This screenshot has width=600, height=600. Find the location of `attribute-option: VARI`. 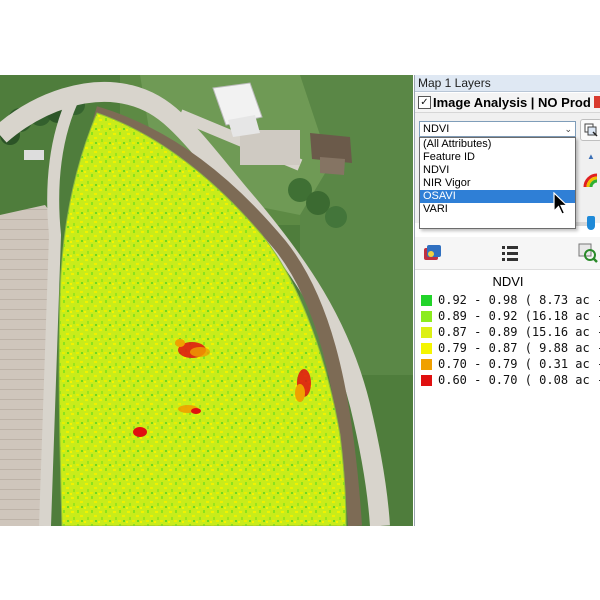

attribute-option: VARI is located at coordinates (497, 209).